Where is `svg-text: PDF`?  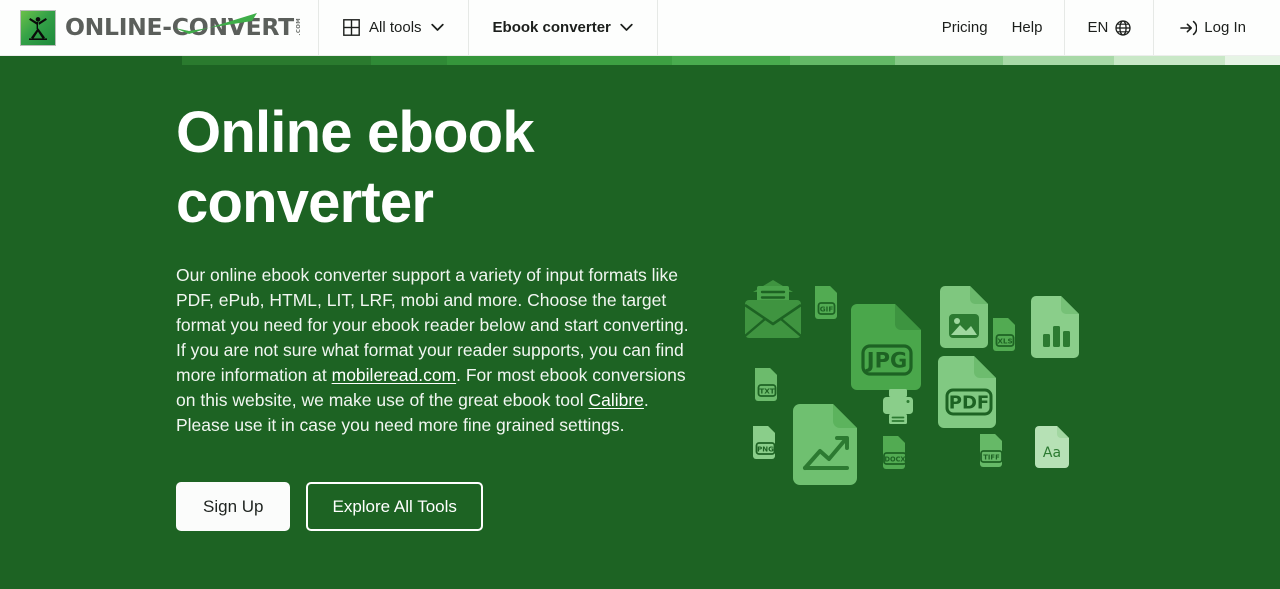 svg-text: PDF is located at coordinates (969, 403).